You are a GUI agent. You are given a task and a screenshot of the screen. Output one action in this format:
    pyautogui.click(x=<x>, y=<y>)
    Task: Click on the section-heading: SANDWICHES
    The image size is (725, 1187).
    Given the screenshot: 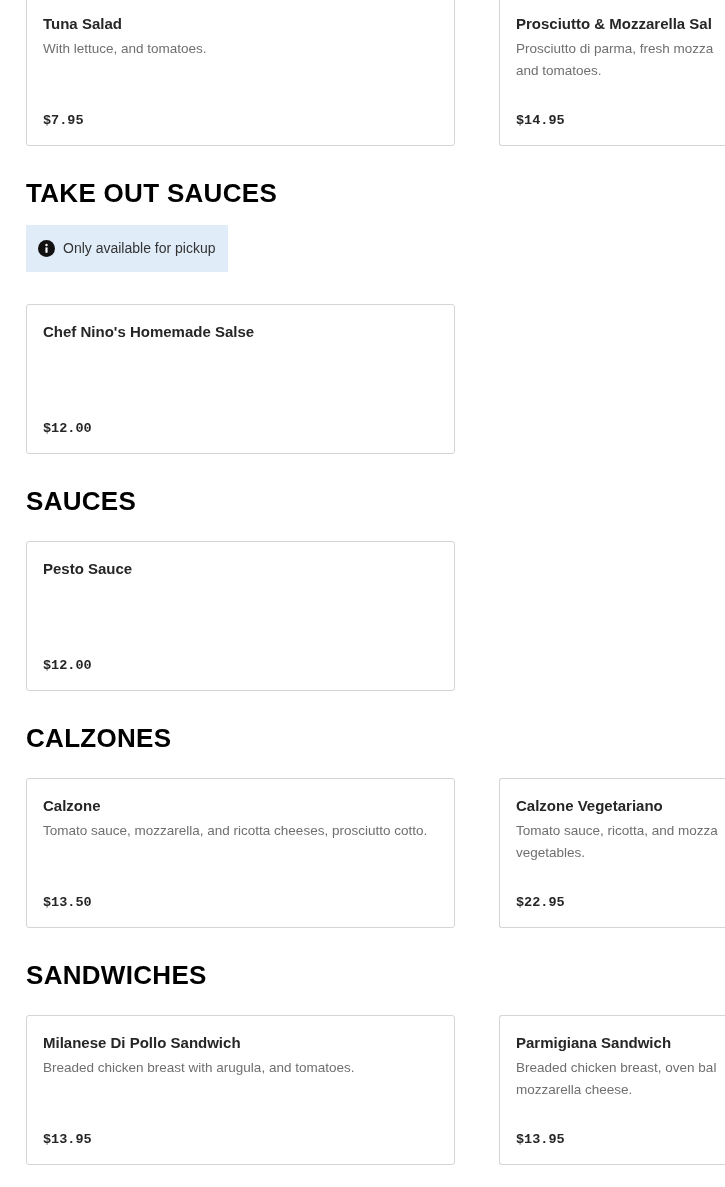 What is the action you would take?
    pyautogui.click(x=117, y=975)
    